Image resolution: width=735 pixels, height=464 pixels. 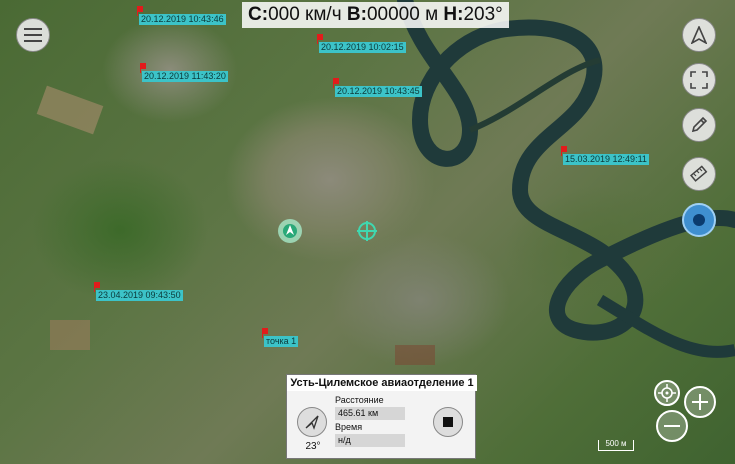 What do you see at coordinates (305, 14) in the screenshot?
I see `speed-value: 000 км/ч` at bounding box center [305, 14].